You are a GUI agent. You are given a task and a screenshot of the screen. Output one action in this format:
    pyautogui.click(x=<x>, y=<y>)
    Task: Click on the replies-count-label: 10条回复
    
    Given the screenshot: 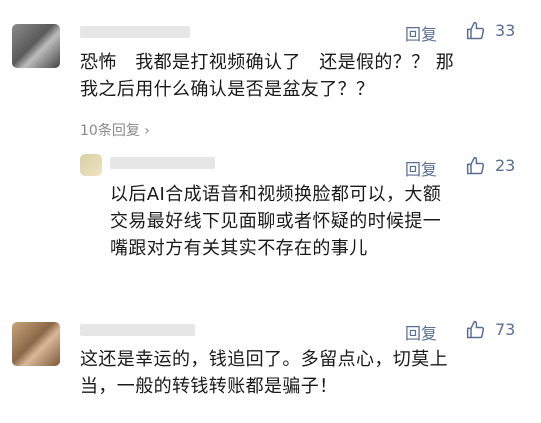 What is the action you would take?
    pyautogui.click(x=110, y=131)
    